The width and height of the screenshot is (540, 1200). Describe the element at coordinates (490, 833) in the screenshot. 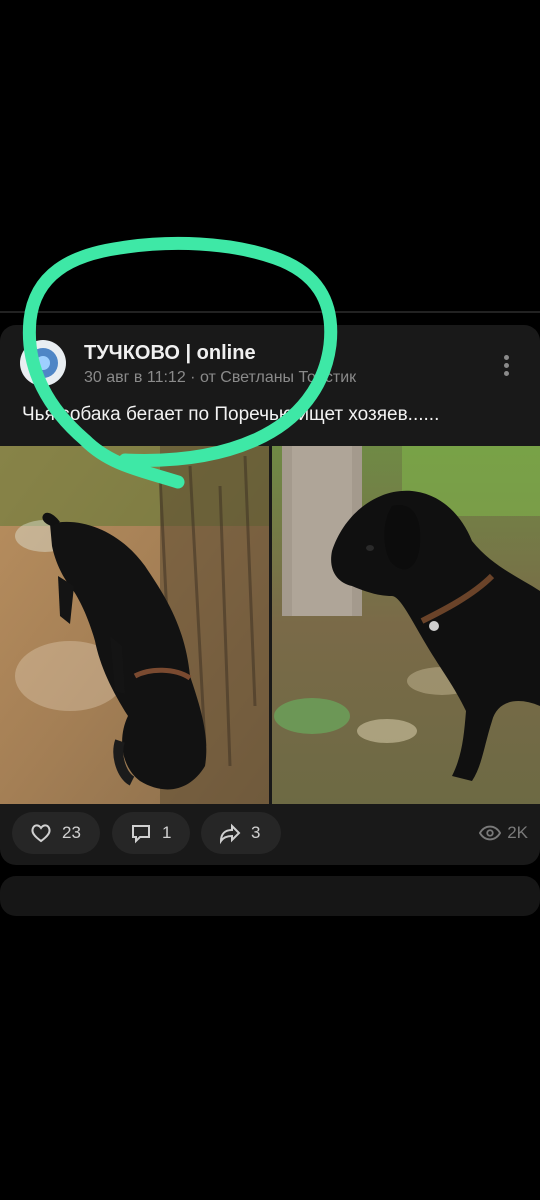

I see `eye-icon` at that location.